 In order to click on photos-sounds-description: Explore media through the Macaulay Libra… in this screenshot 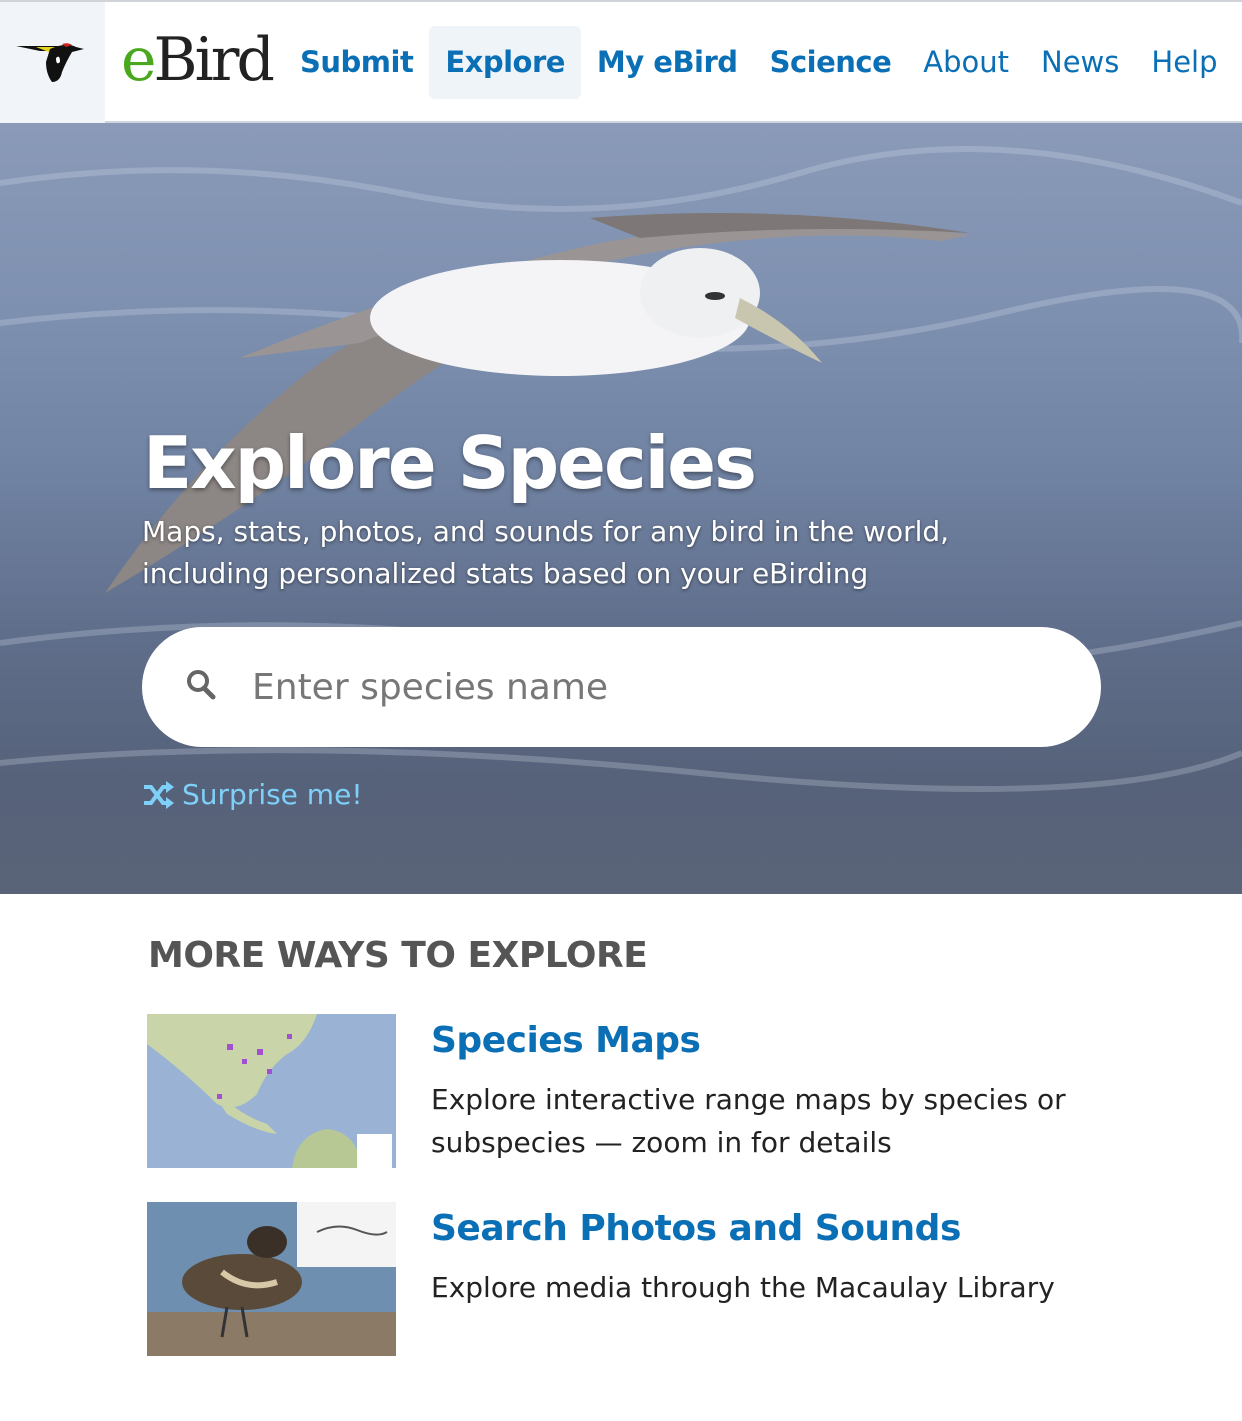, I will do `click(743, 1287)`.